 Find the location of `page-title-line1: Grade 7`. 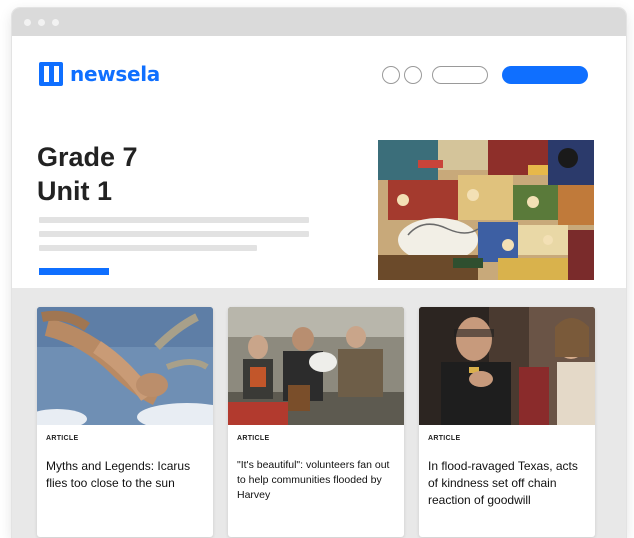

page-title-line1: Grade 7 is located at coordinates (87, 157).